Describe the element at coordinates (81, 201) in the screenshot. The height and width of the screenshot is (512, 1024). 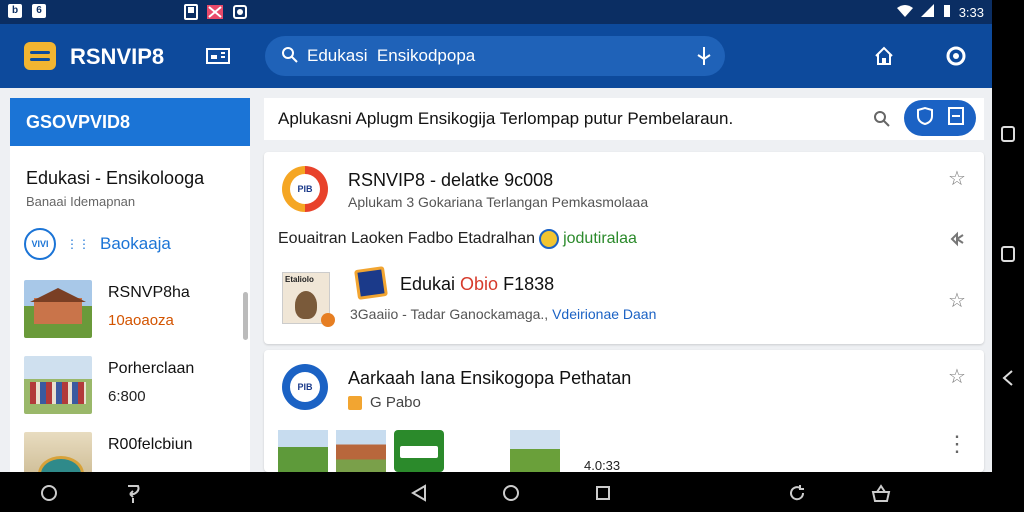
I see `sidebar-subtitle: Banaai Idemapnan` at that location.